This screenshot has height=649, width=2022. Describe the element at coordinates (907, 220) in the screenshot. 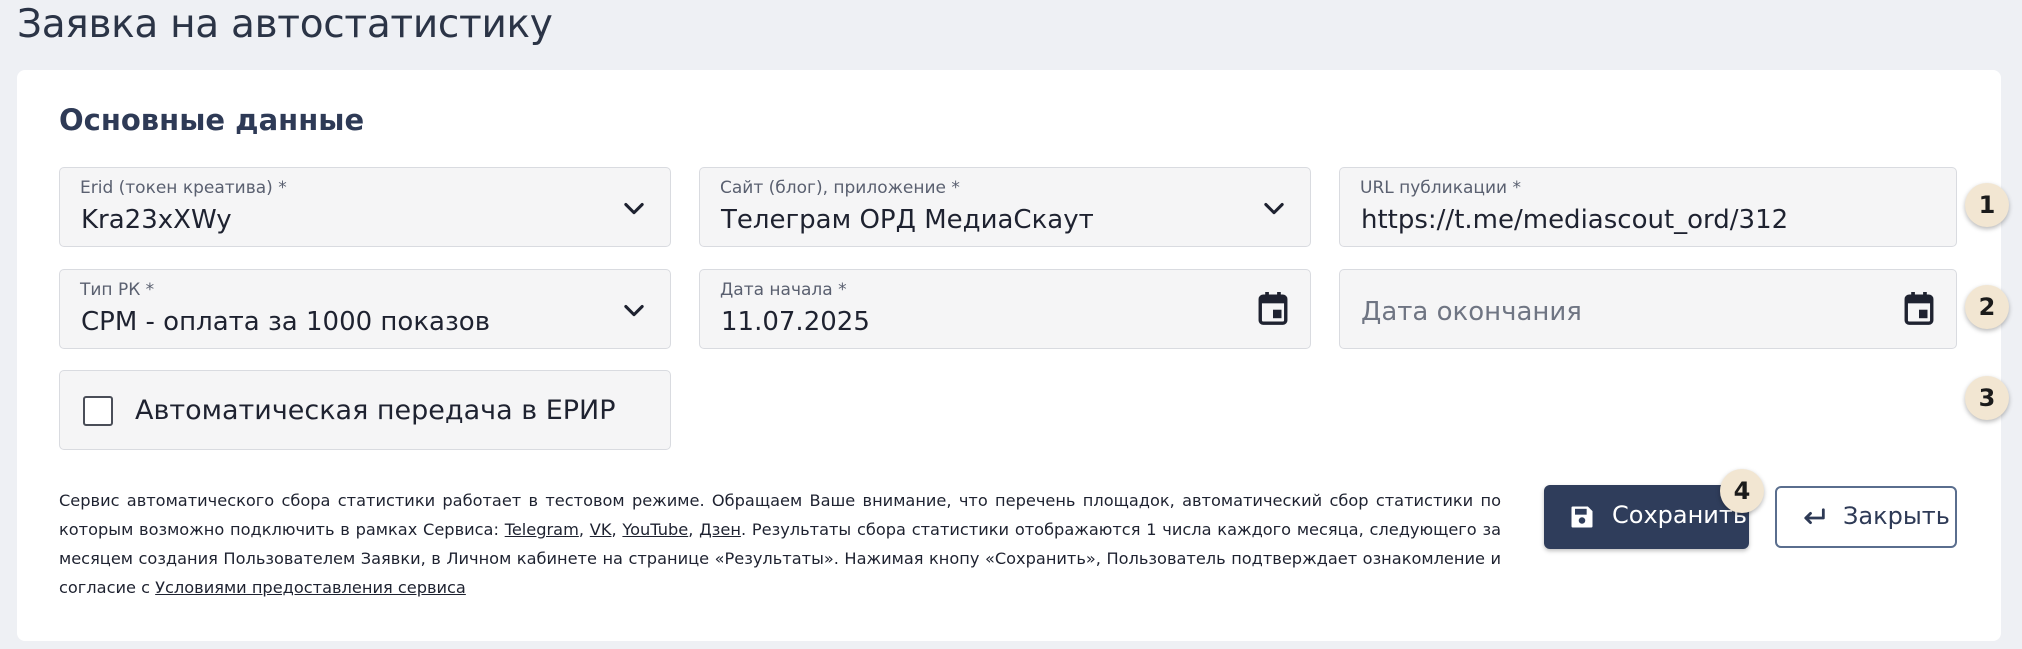

I see `site-value: Телеграм ОРД МедиаСкаут` at that location.